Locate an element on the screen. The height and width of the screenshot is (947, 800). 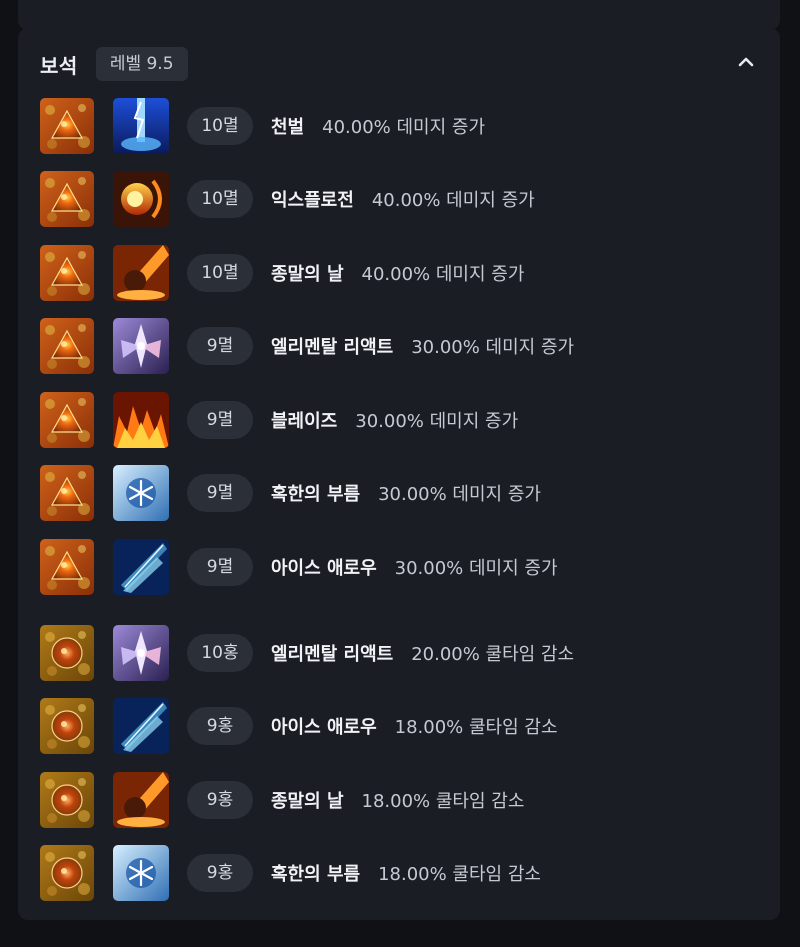
gem-row: 9홍 아이스 애로우 18.00% 쿨타임 감소 is located at coordinates (299, 726).